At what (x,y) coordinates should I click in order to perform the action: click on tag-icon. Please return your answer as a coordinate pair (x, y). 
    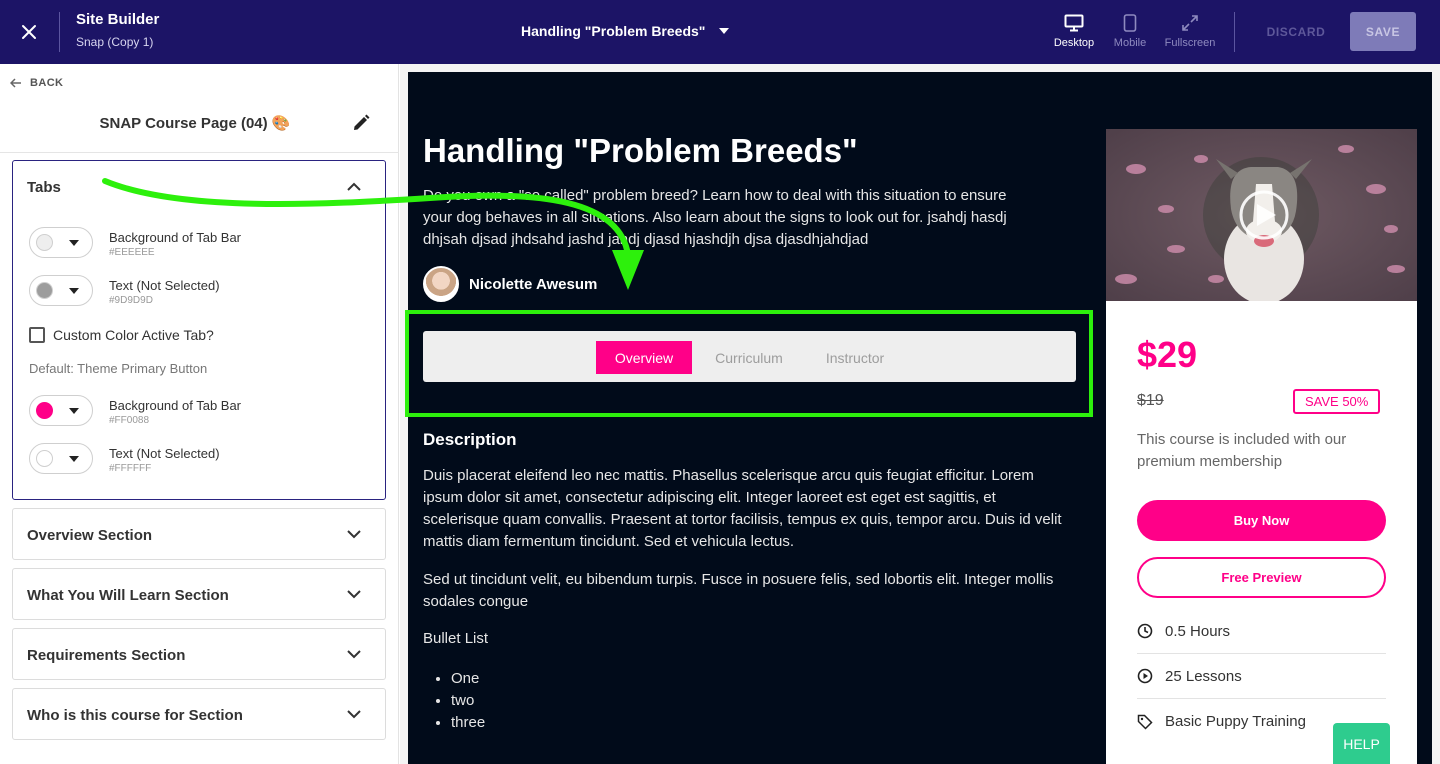
    Looking at the image, I should click on (1145, 722).